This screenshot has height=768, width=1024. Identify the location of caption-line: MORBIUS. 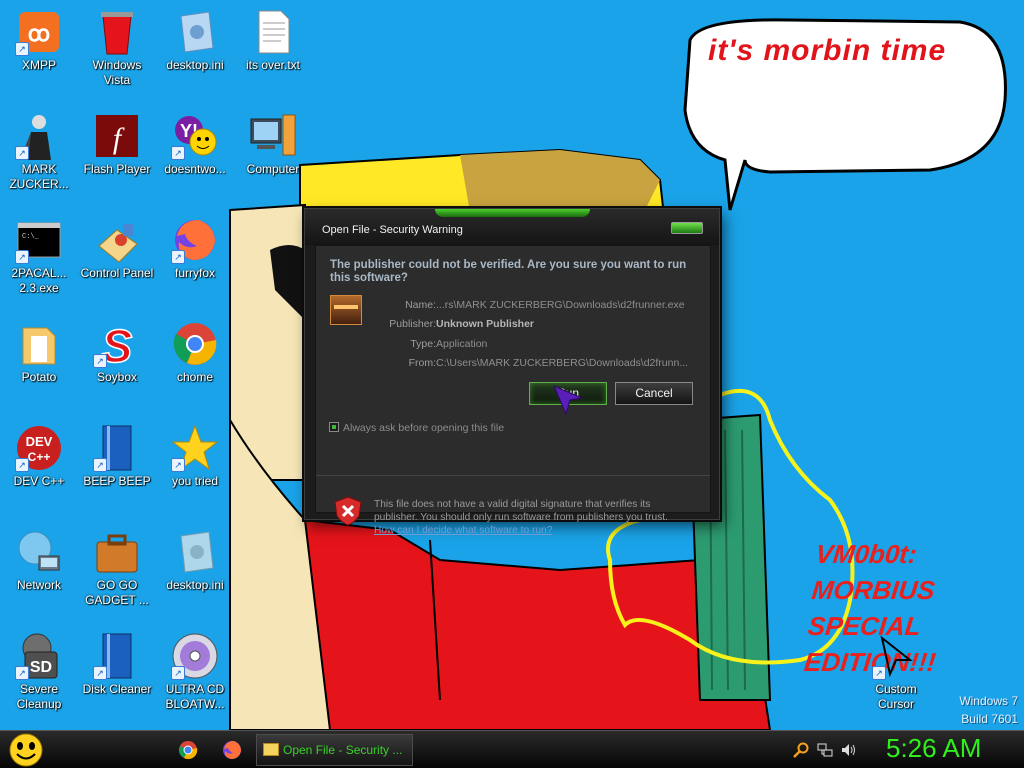
(873, 590).